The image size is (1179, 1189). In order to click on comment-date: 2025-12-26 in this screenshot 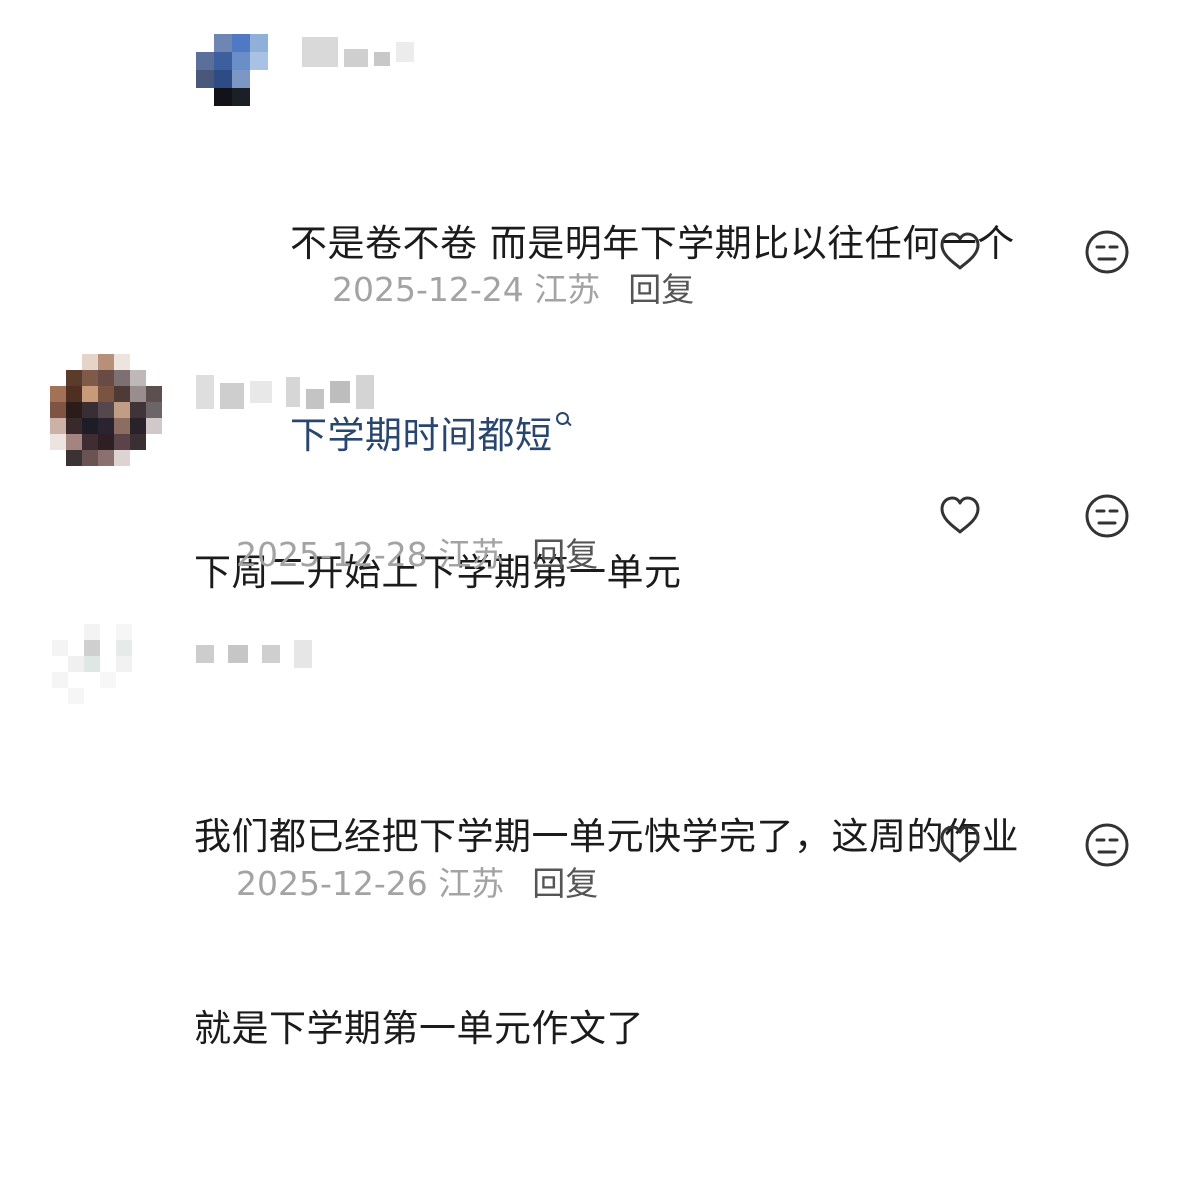, I will do `click(331, 883)`.